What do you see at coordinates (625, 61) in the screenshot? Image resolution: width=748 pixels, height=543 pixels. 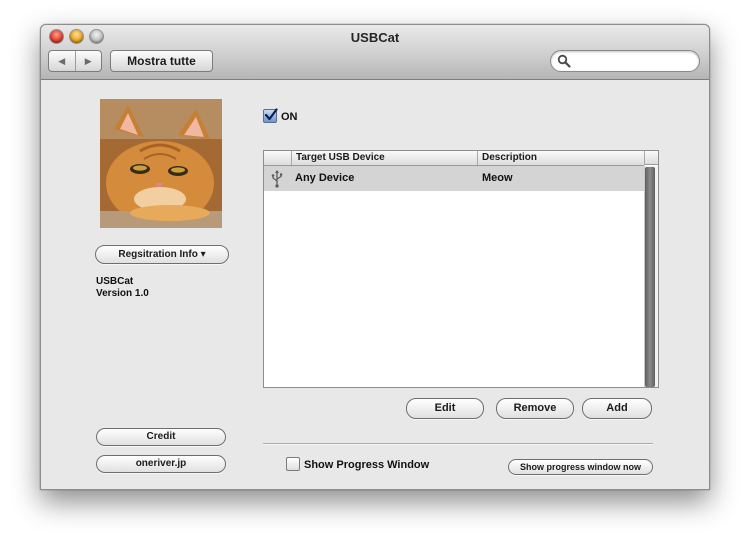 I see `search-field` at bounding box center [625, 61].